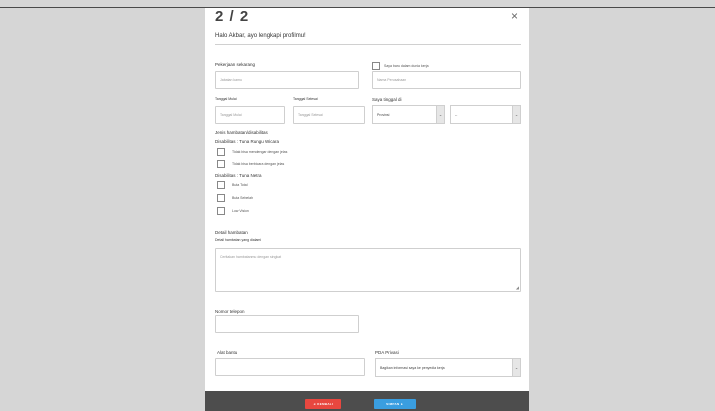 The width and height of the screenshot is (715, 411). I want to click on newbie-checkbox-row: Saya baru dalam dunia kerja, so click(400, 66).